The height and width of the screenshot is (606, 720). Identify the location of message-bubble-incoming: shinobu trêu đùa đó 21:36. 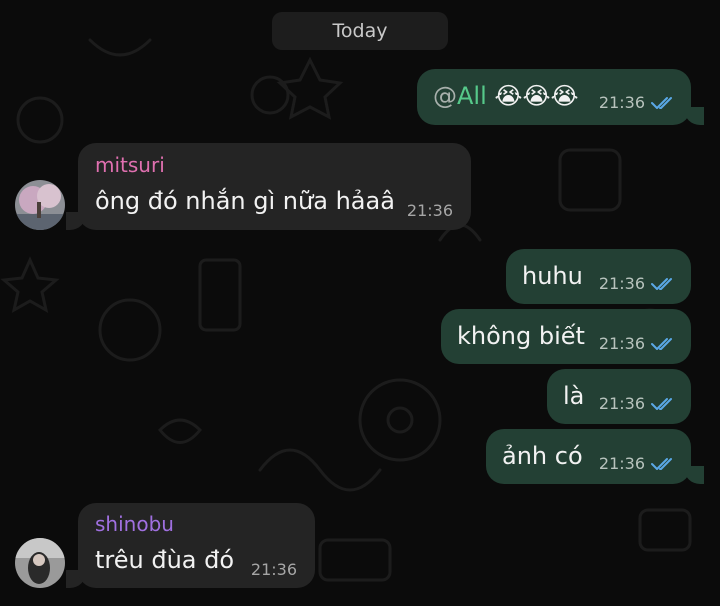
(196, 545).